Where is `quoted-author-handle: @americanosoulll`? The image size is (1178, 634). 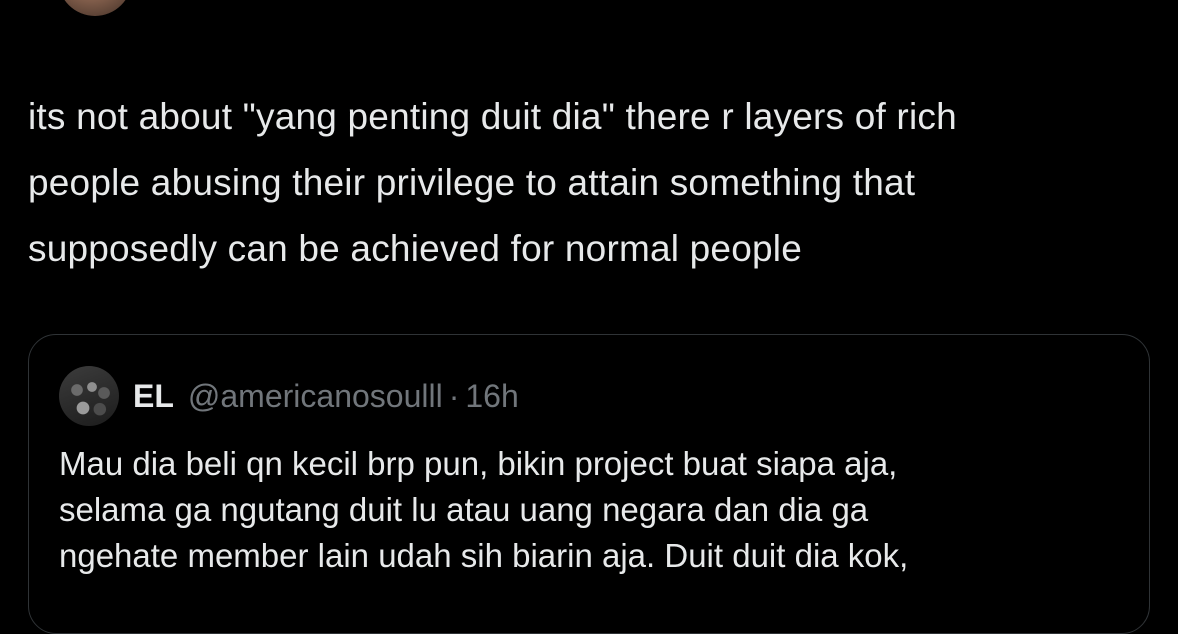
quoted-author-handle: @americanosoulll is located at coordinates (315, 396).